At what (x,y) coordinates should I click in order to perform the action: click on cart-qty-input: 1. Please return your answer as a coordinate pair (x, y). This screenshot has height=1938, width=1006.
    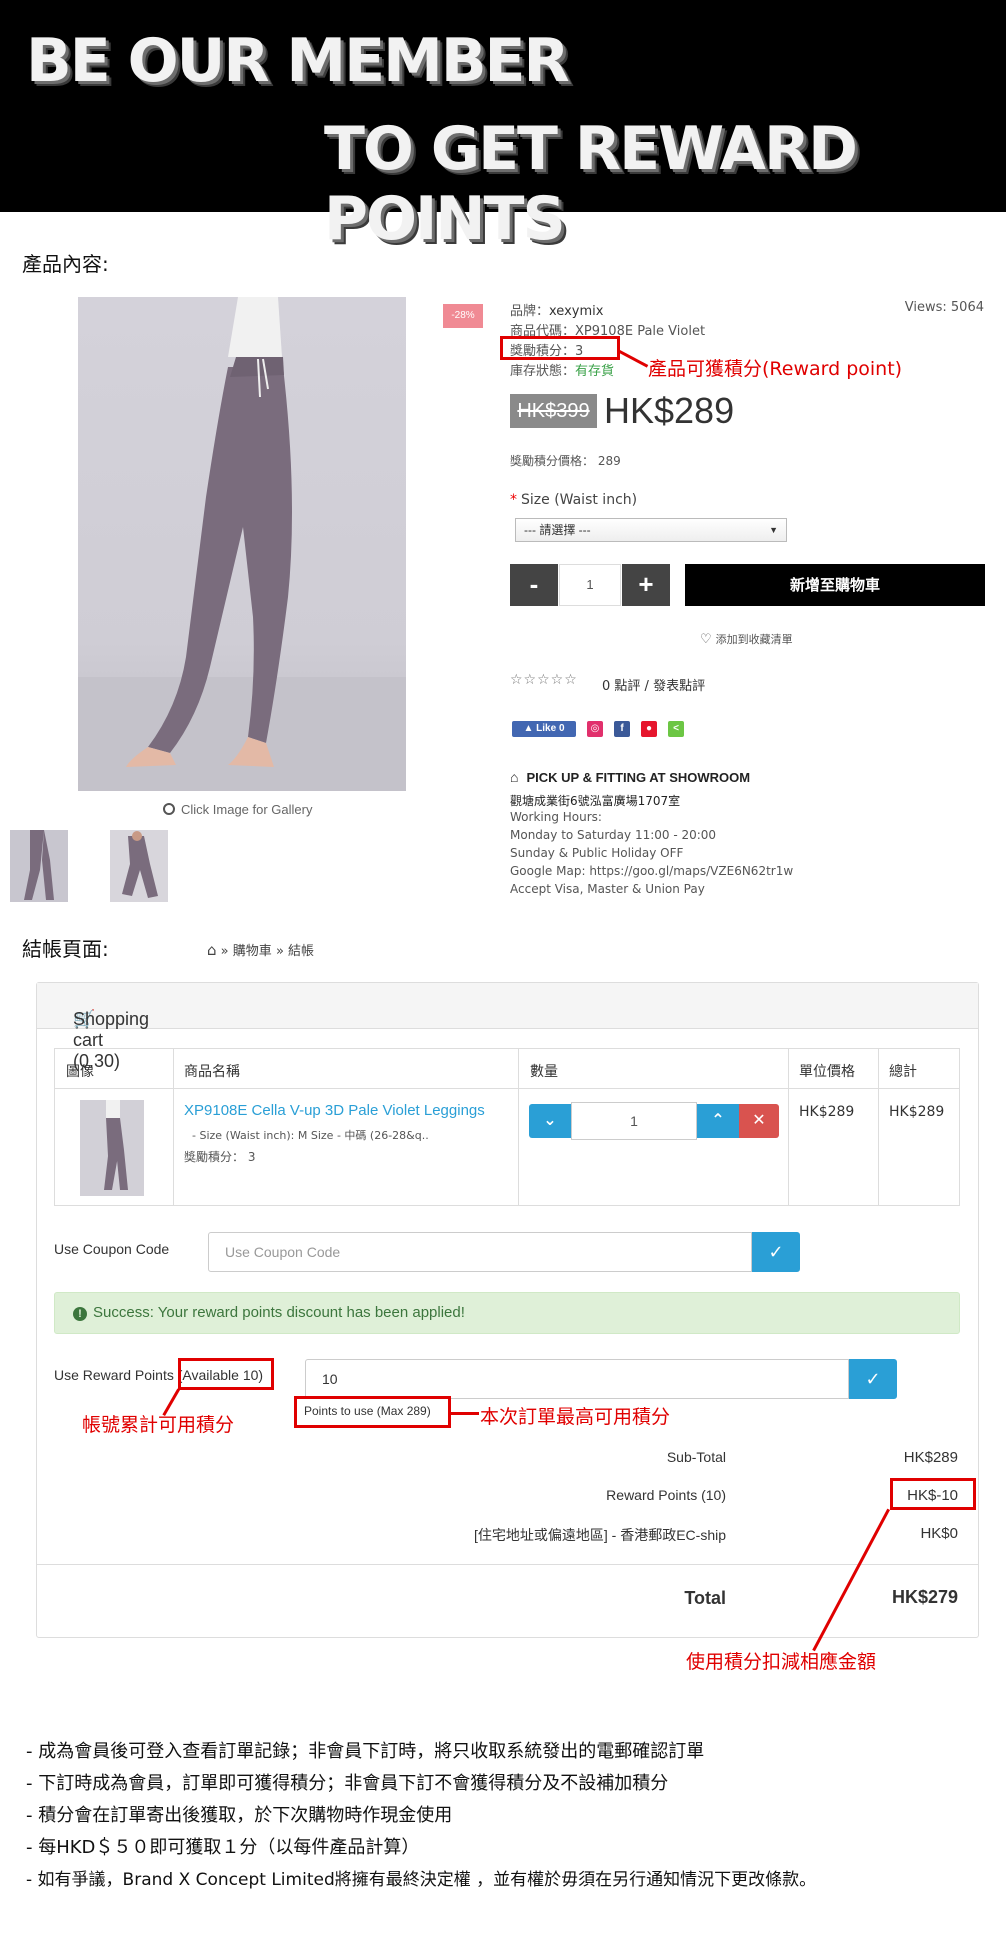
    Looking at the image, I should click on (634, 1121).